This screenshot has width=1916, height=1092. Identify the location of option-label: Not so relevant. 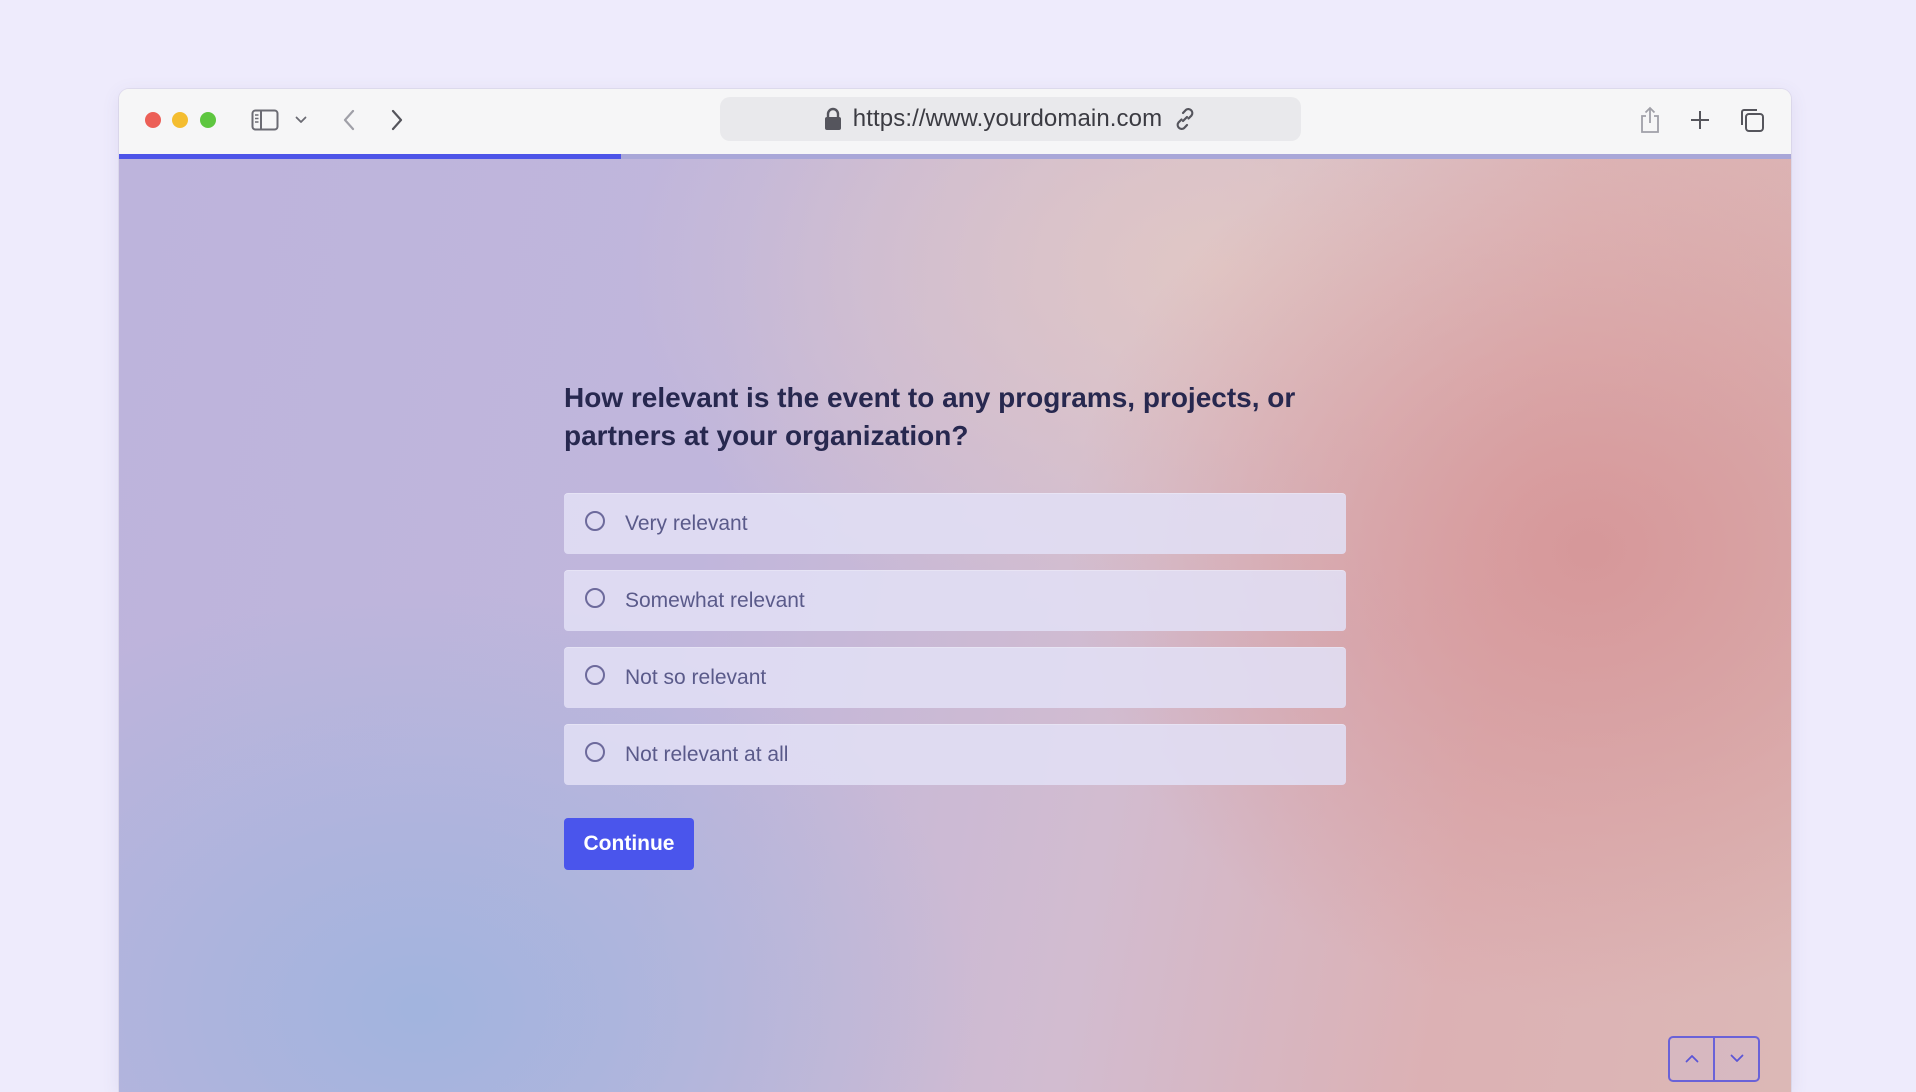
(696, 677).